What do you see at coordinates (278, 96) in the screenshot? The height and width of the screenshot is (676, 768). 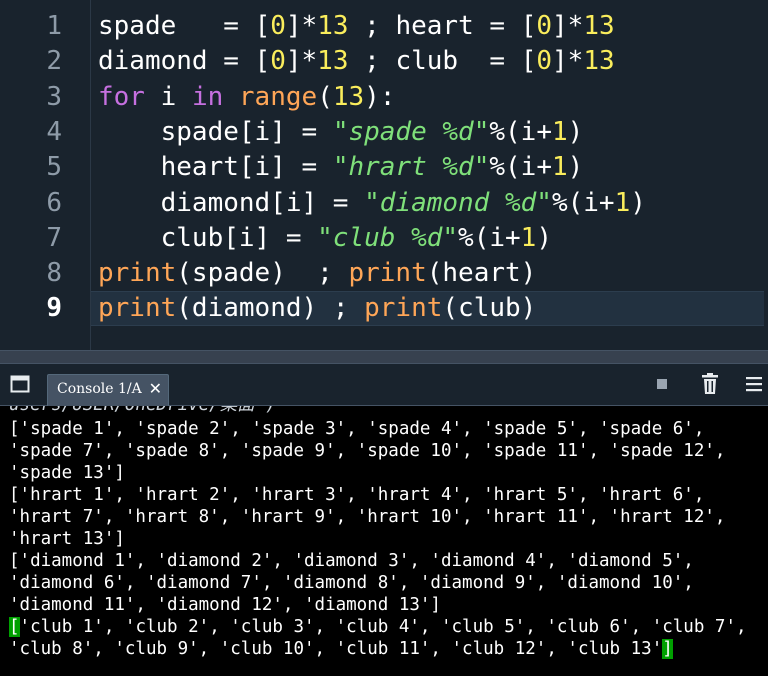 I see `code-token: range` at bounding box center [278, 96].